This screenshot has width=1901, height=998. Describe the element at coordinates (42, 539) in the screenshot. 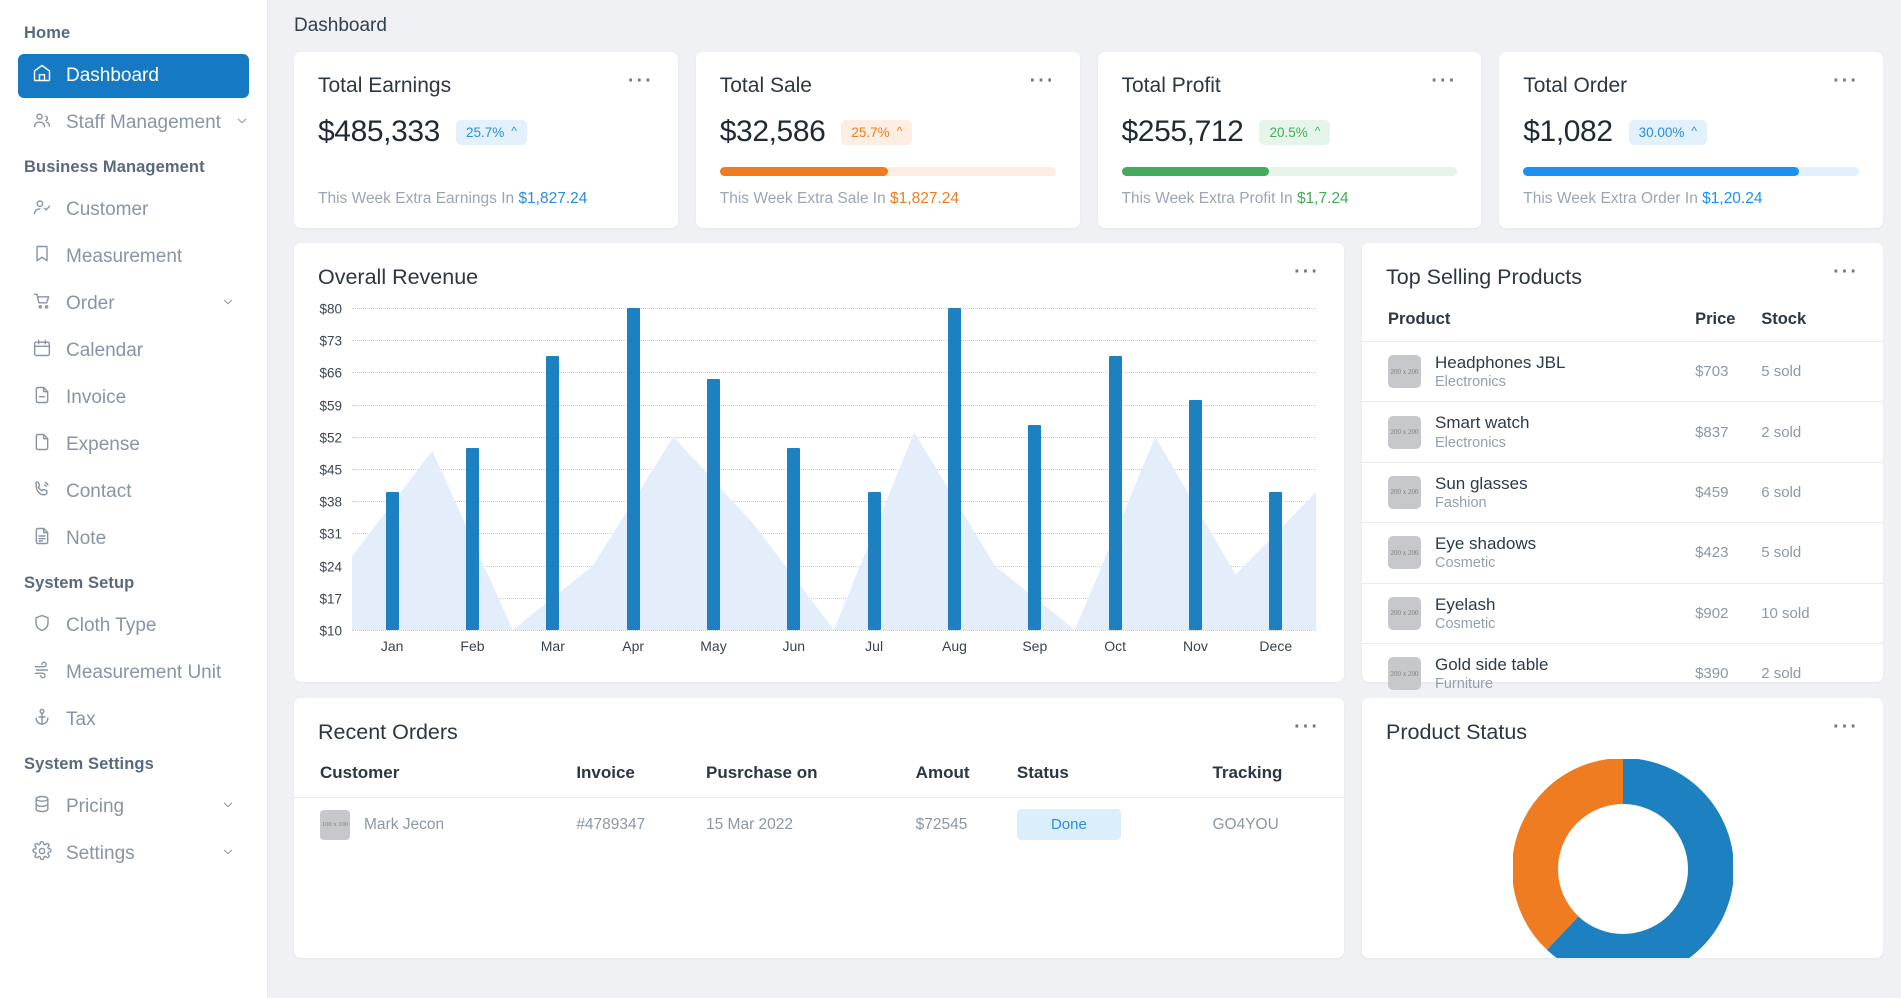

I see `note-icon` at that location.